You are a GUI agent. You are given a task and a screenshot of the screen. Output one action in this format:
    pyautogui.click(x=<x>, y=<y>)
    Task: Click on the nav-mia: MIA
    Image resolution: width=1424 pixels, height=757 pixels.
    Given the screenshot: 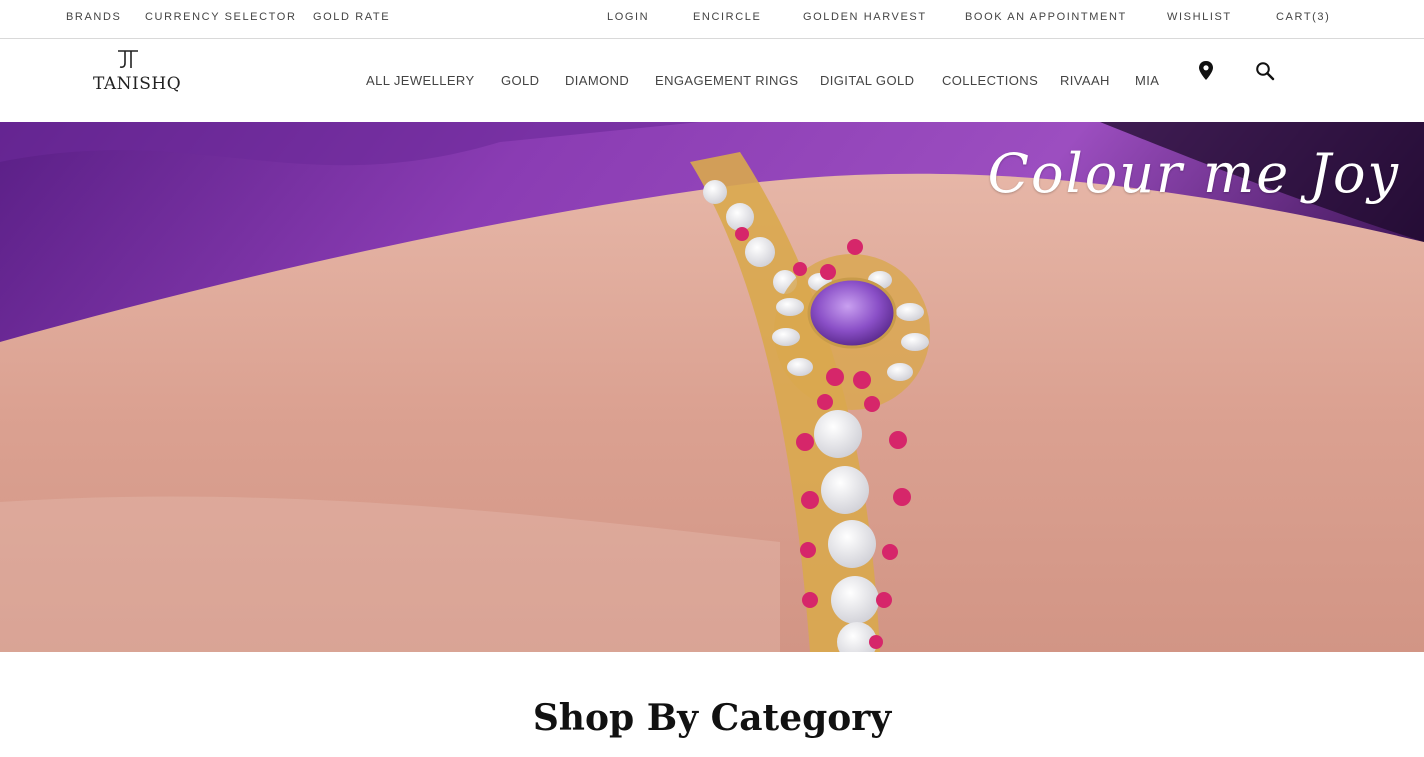 What is the action you would take?
    pyautogui.click(x=1147, y=80)
    